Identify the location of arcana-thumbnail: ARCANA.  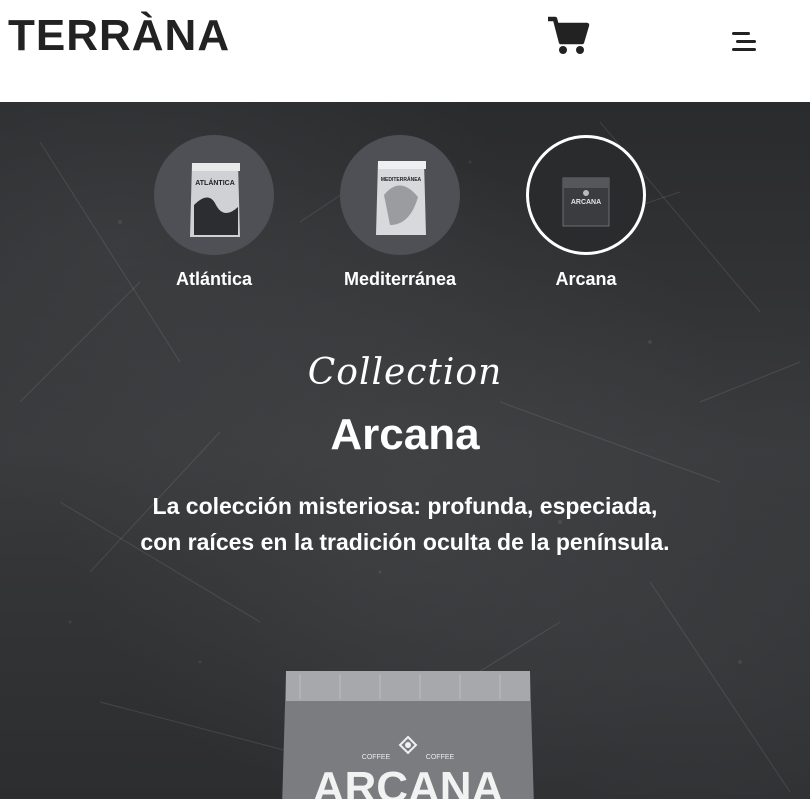
(586, 195).